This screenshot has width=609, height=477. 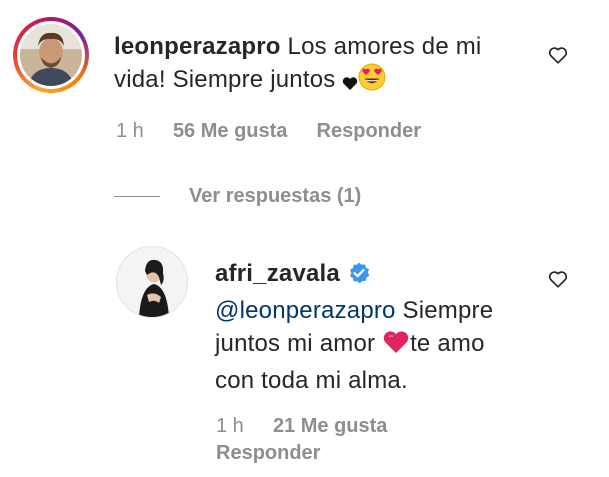 I want to click on reply-likes: 21 Me gusta, so click(x=330, y=426).